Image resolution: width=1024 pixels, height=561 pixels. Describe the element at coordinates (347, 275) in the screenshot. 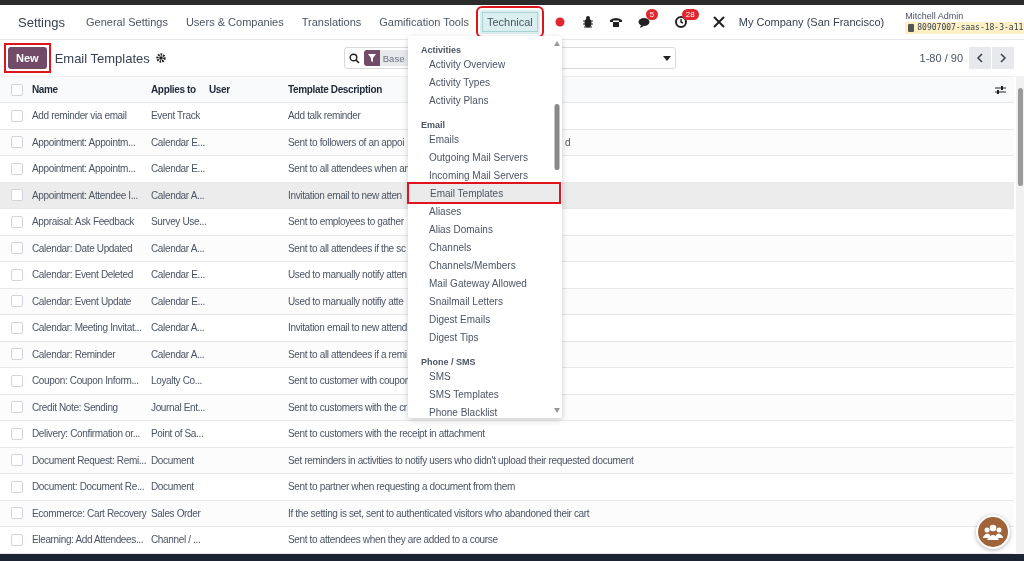

I see `table-cell: Used to manually notify atten` at that location.